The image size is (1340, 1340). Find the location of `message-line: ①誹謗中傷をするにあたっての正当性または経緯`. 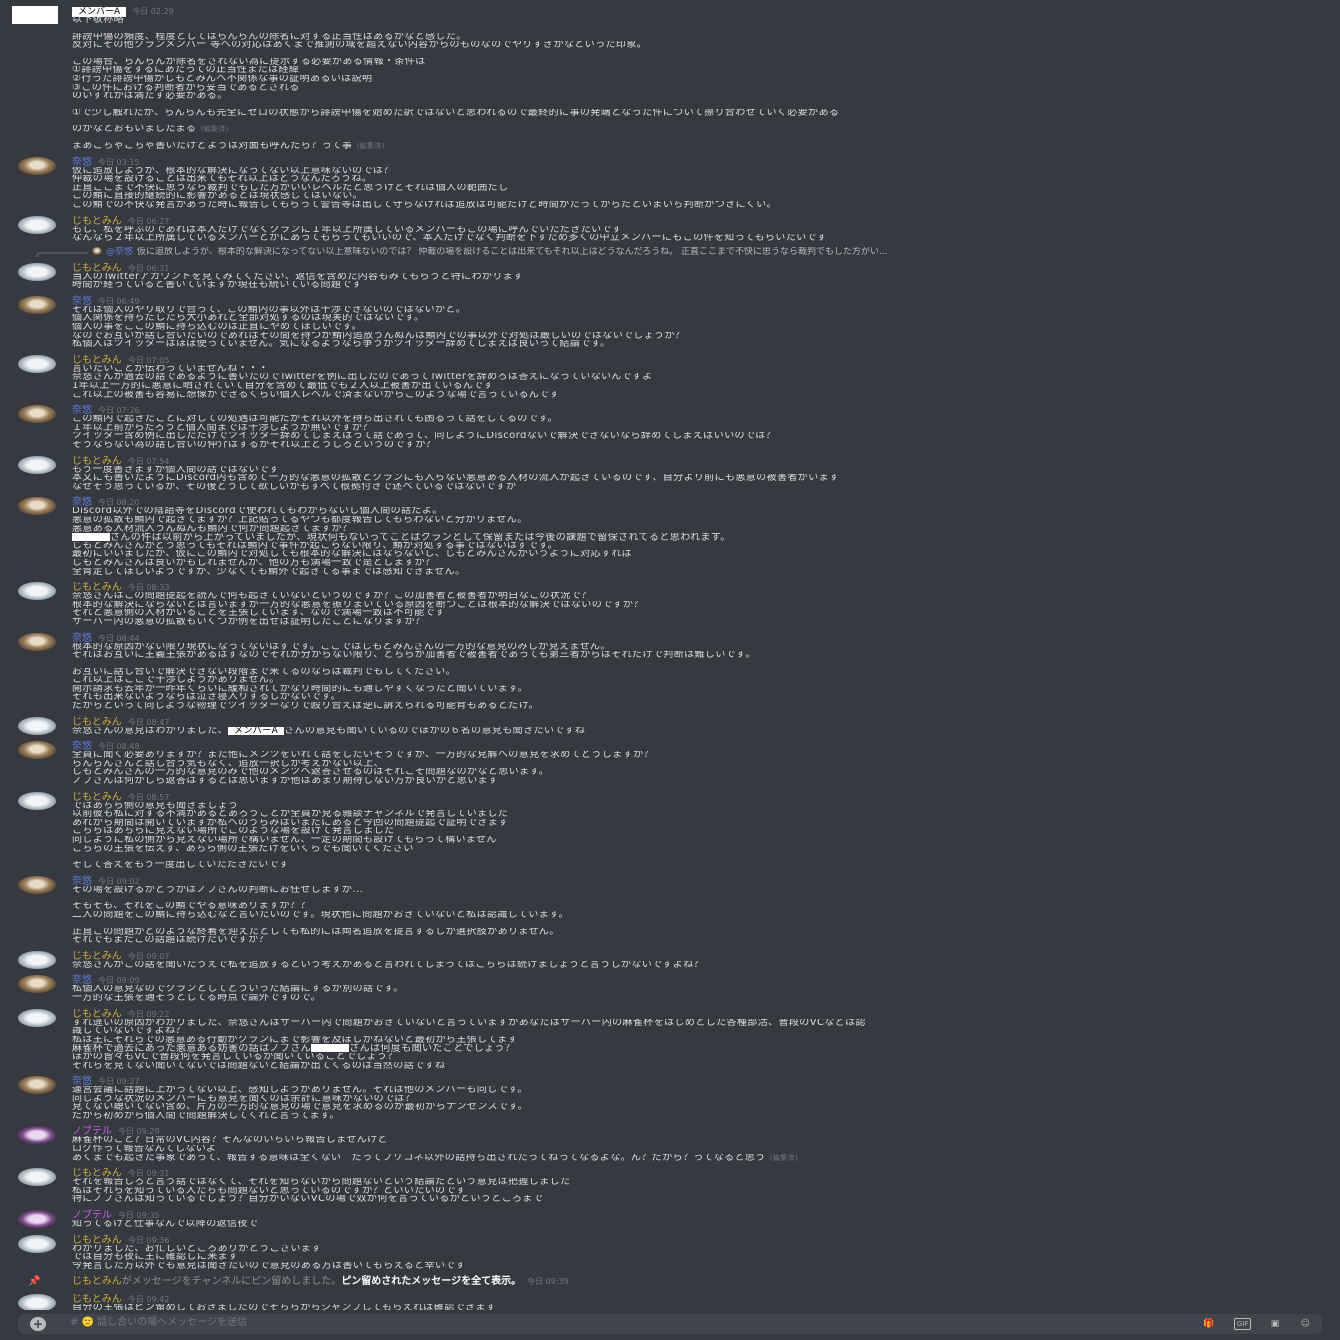

message-line: ①誹謗中傷をするにあたっての正当性または経緯 is located at coordinates (186, 70).